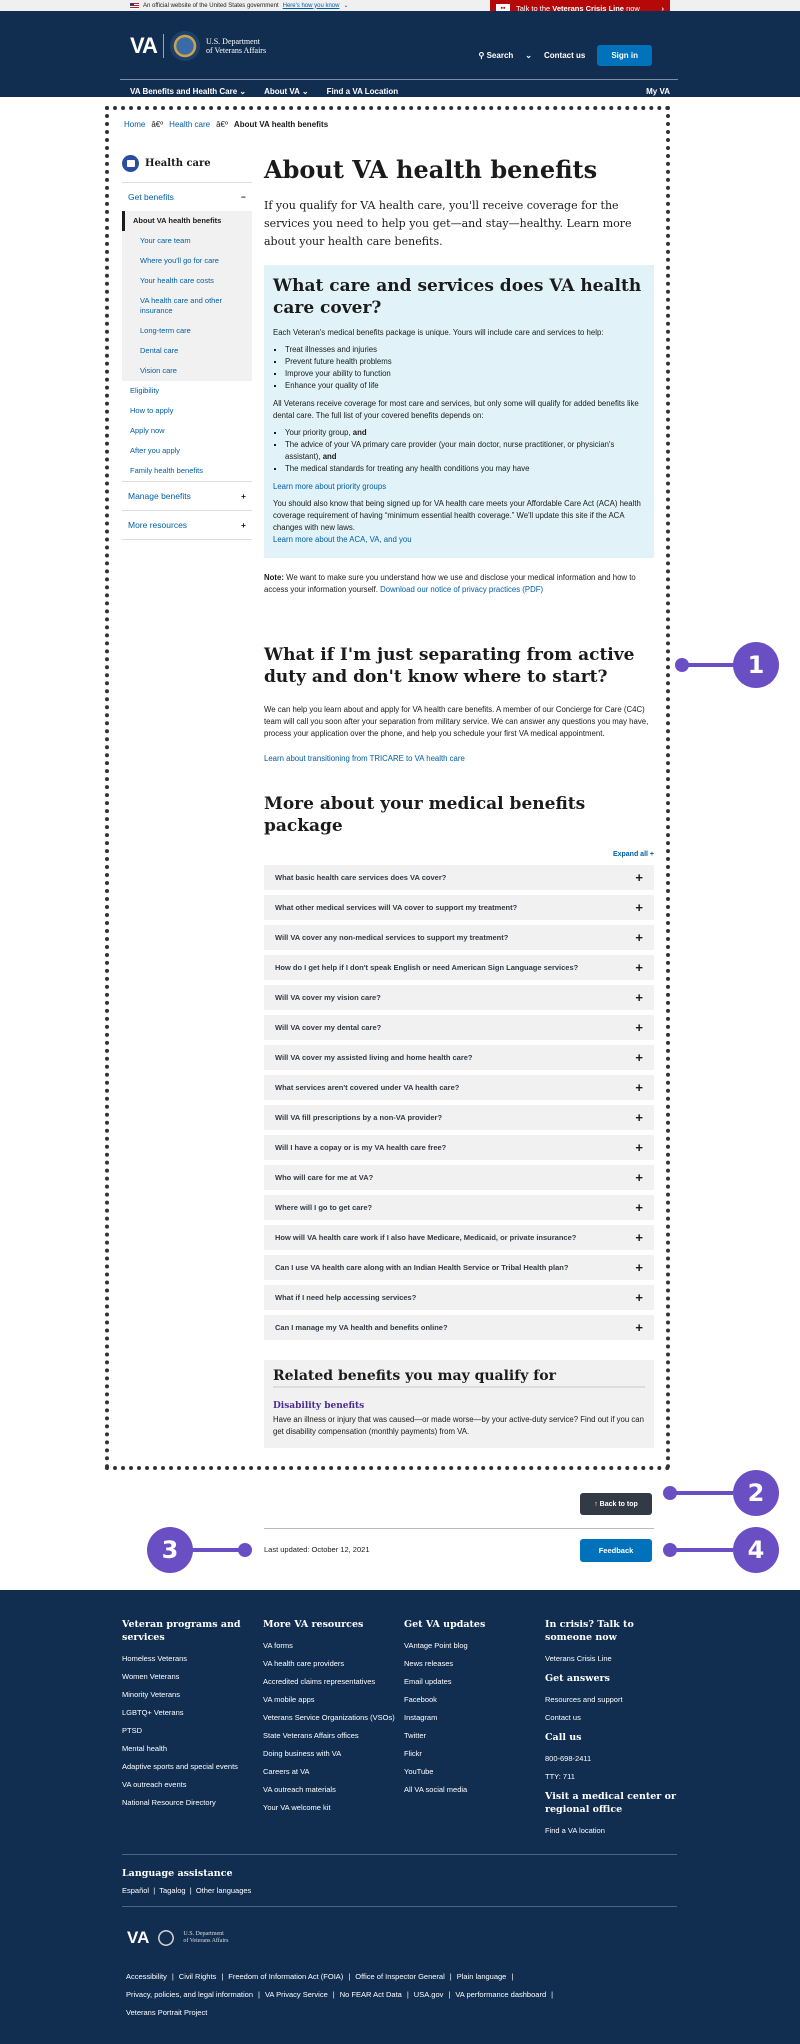 The image size is (800, 2044). I want to click on sidebar-section-manage-benefits: Manage benefits +, so click(187, 496).